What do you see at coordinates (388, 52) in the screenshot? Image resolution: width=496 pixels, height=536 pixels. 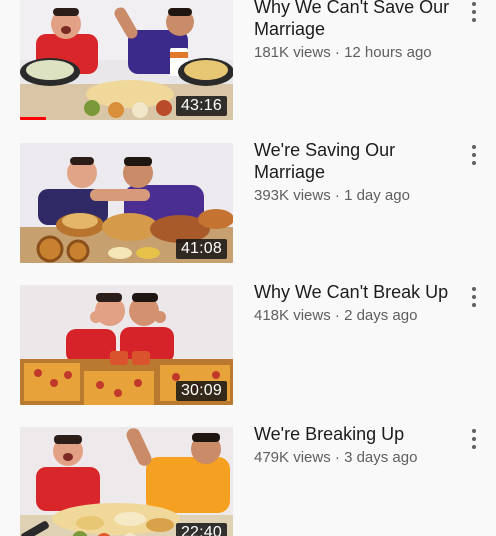 I see `upload-age: 12 hours ago` at bounding box center [388, 52].